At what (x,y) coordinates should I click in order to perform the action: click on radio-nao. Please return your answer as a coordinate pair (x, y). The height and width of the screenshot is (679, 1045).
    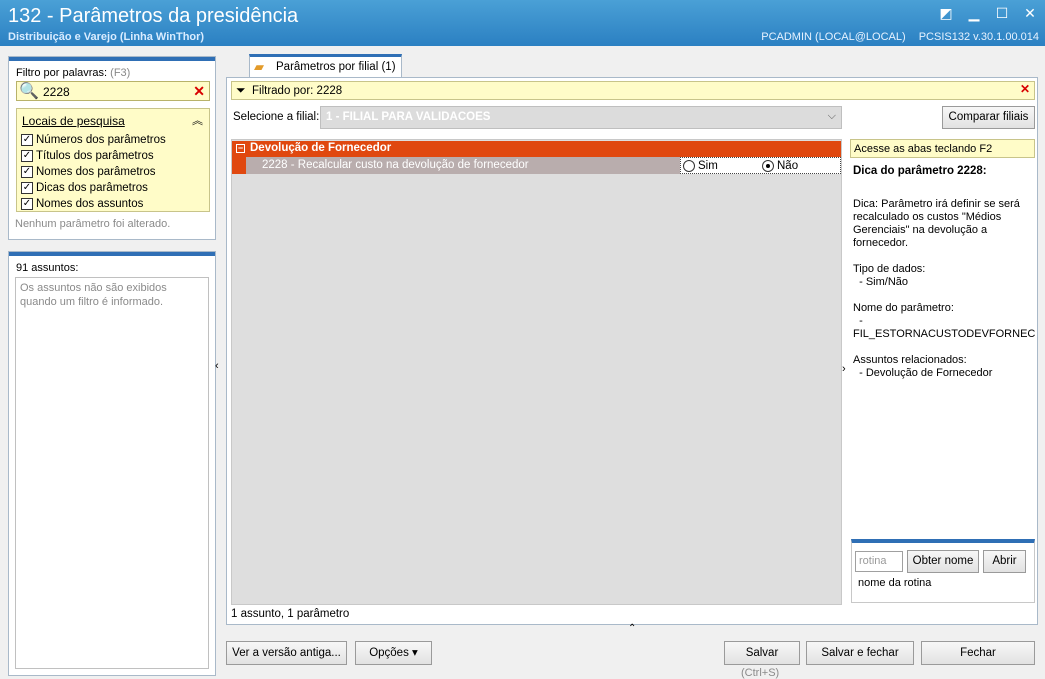
    Looking at the image, I should click on (768, 166).